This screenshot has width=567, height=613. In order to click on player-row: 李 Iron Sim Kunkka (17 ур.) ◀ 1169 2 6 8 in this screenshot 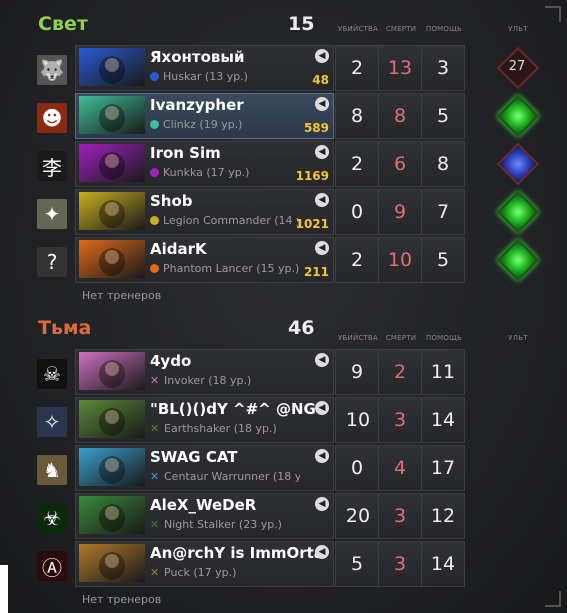, I will do `click(283, 164)`.